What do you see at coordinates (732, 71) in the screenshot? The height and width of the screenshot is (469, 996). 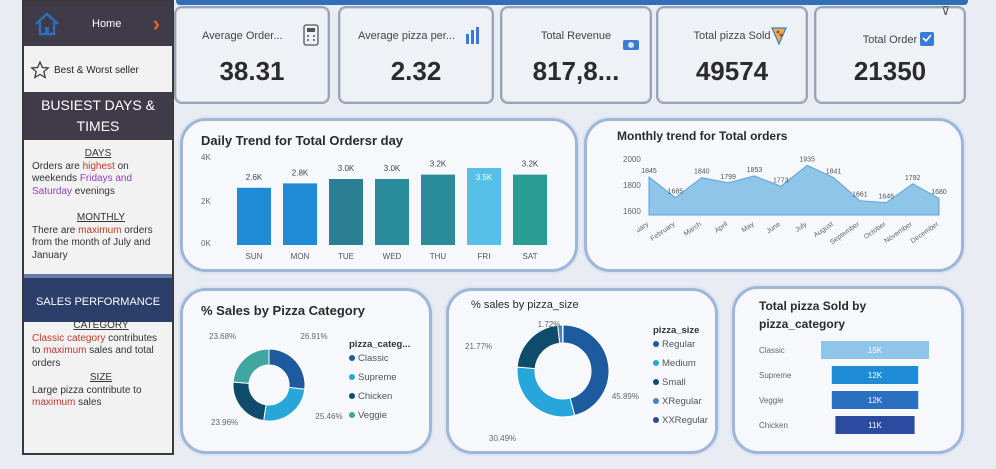 I see `kpi-value: 49574` at bounding box center [732, 71].